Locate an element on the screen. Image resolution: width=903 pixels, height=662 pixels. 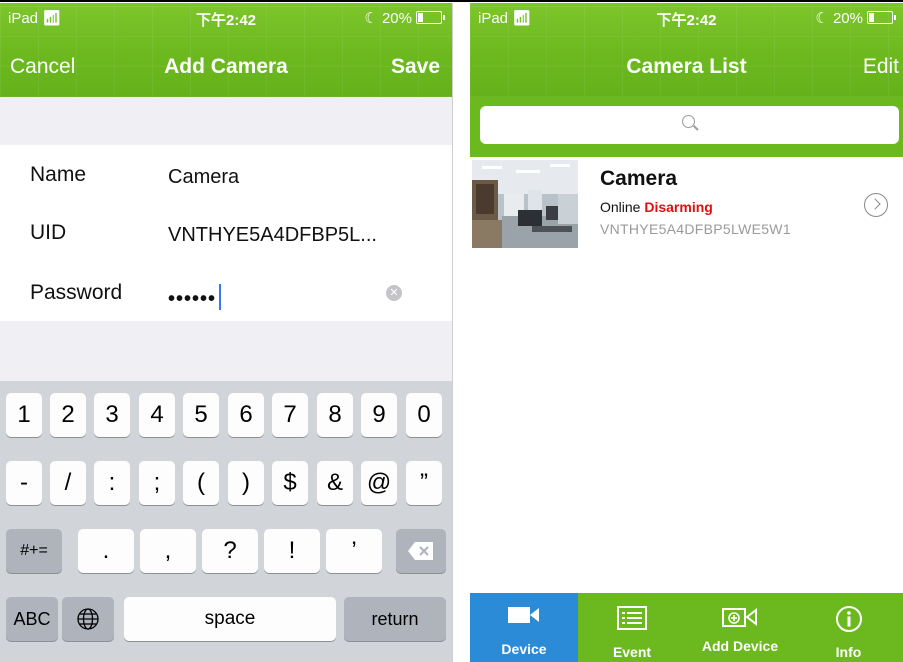
symbols-key: #+= is located at coordinates (34, 551).